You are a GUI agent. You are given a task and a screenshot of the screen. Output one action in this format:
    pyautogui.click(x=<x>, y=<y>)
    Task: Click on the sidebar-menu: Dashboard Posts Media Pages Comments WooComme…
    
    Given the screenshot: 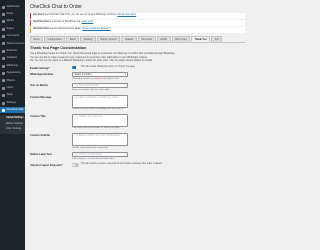 What is the action you would take?
    pyautogui.click(x=12, y=69)
    